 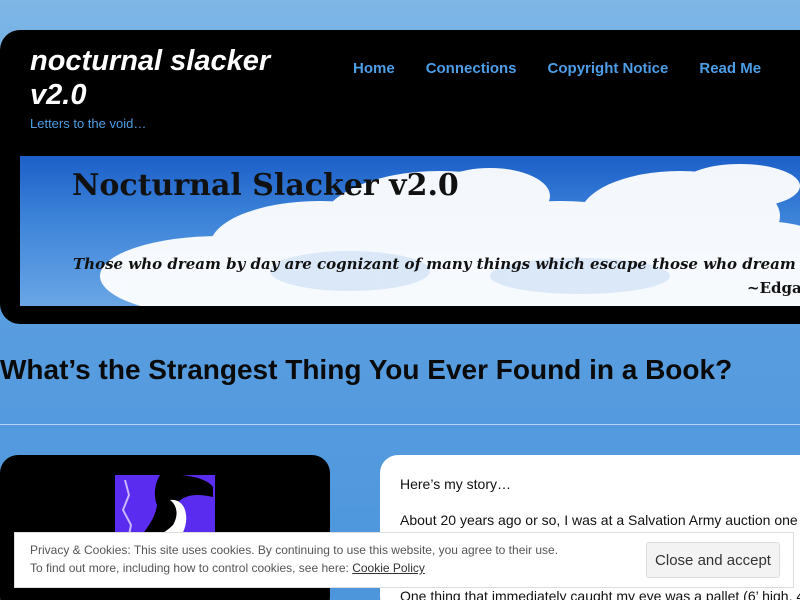 What do you see at coordinates (374, 68) in the screenshot?
I see `nav-home: Home` at bounding box center [374, 68].